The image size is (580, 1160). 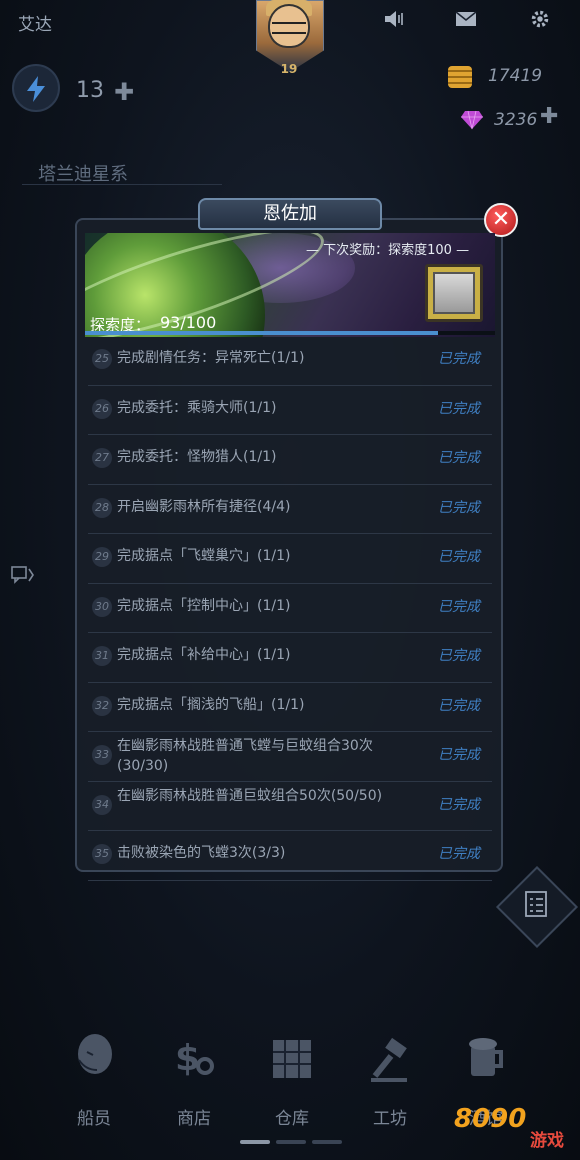 What do you see at coordinates (102, 606) in the screenshot?
I see `task-number-badge: 30` at bounding box center [102, 606].